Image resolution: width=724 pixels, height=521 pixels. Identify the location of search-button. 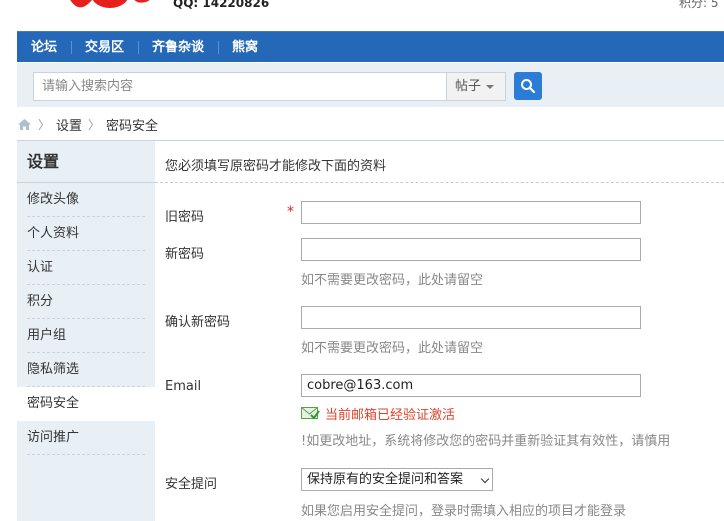
(528, 86).